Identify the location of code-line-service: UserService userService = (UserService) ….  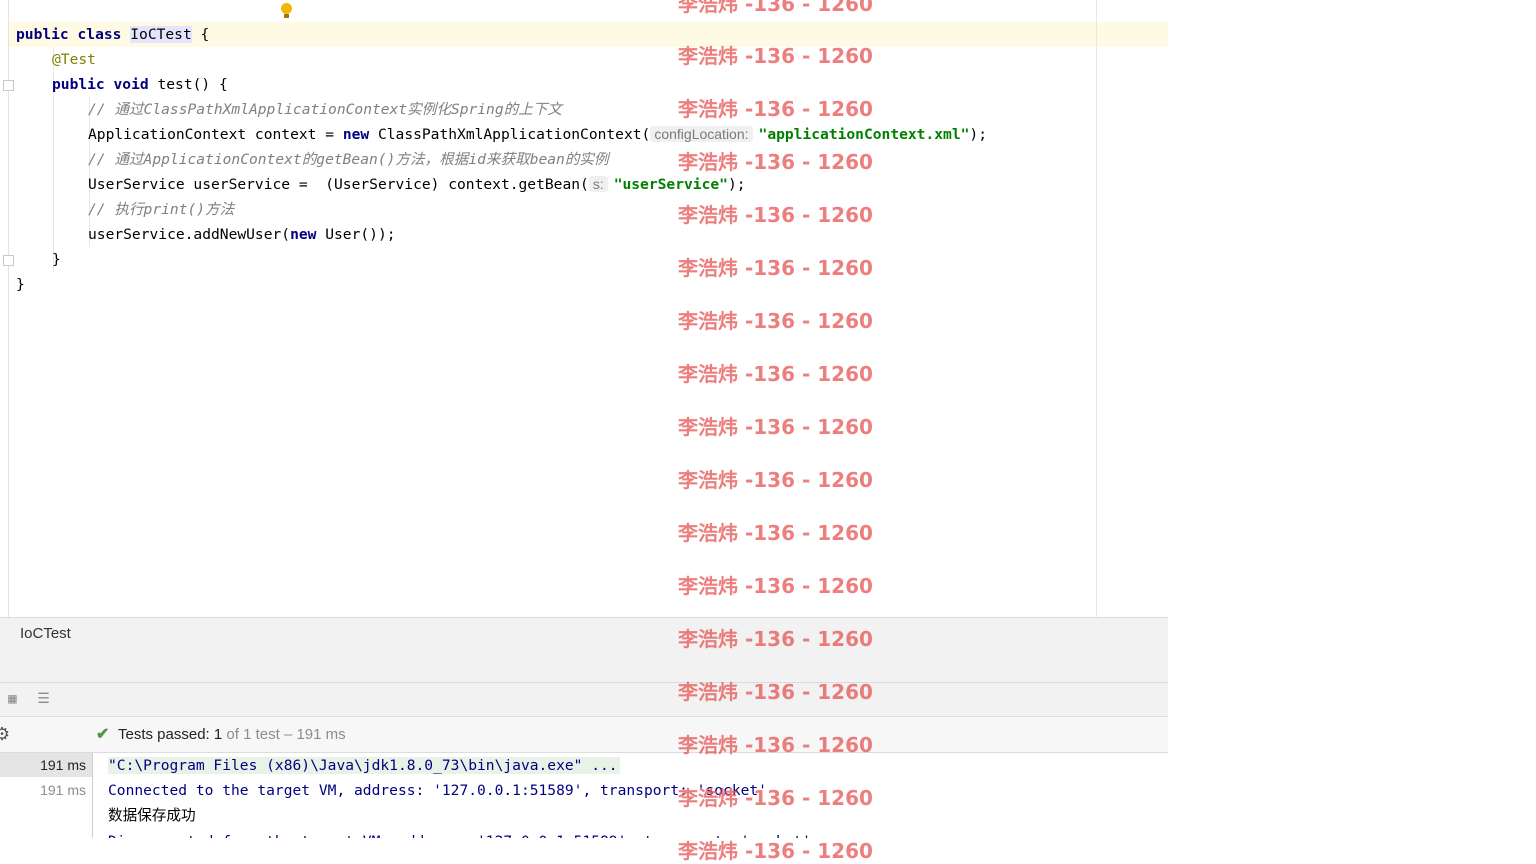
(417, 184).